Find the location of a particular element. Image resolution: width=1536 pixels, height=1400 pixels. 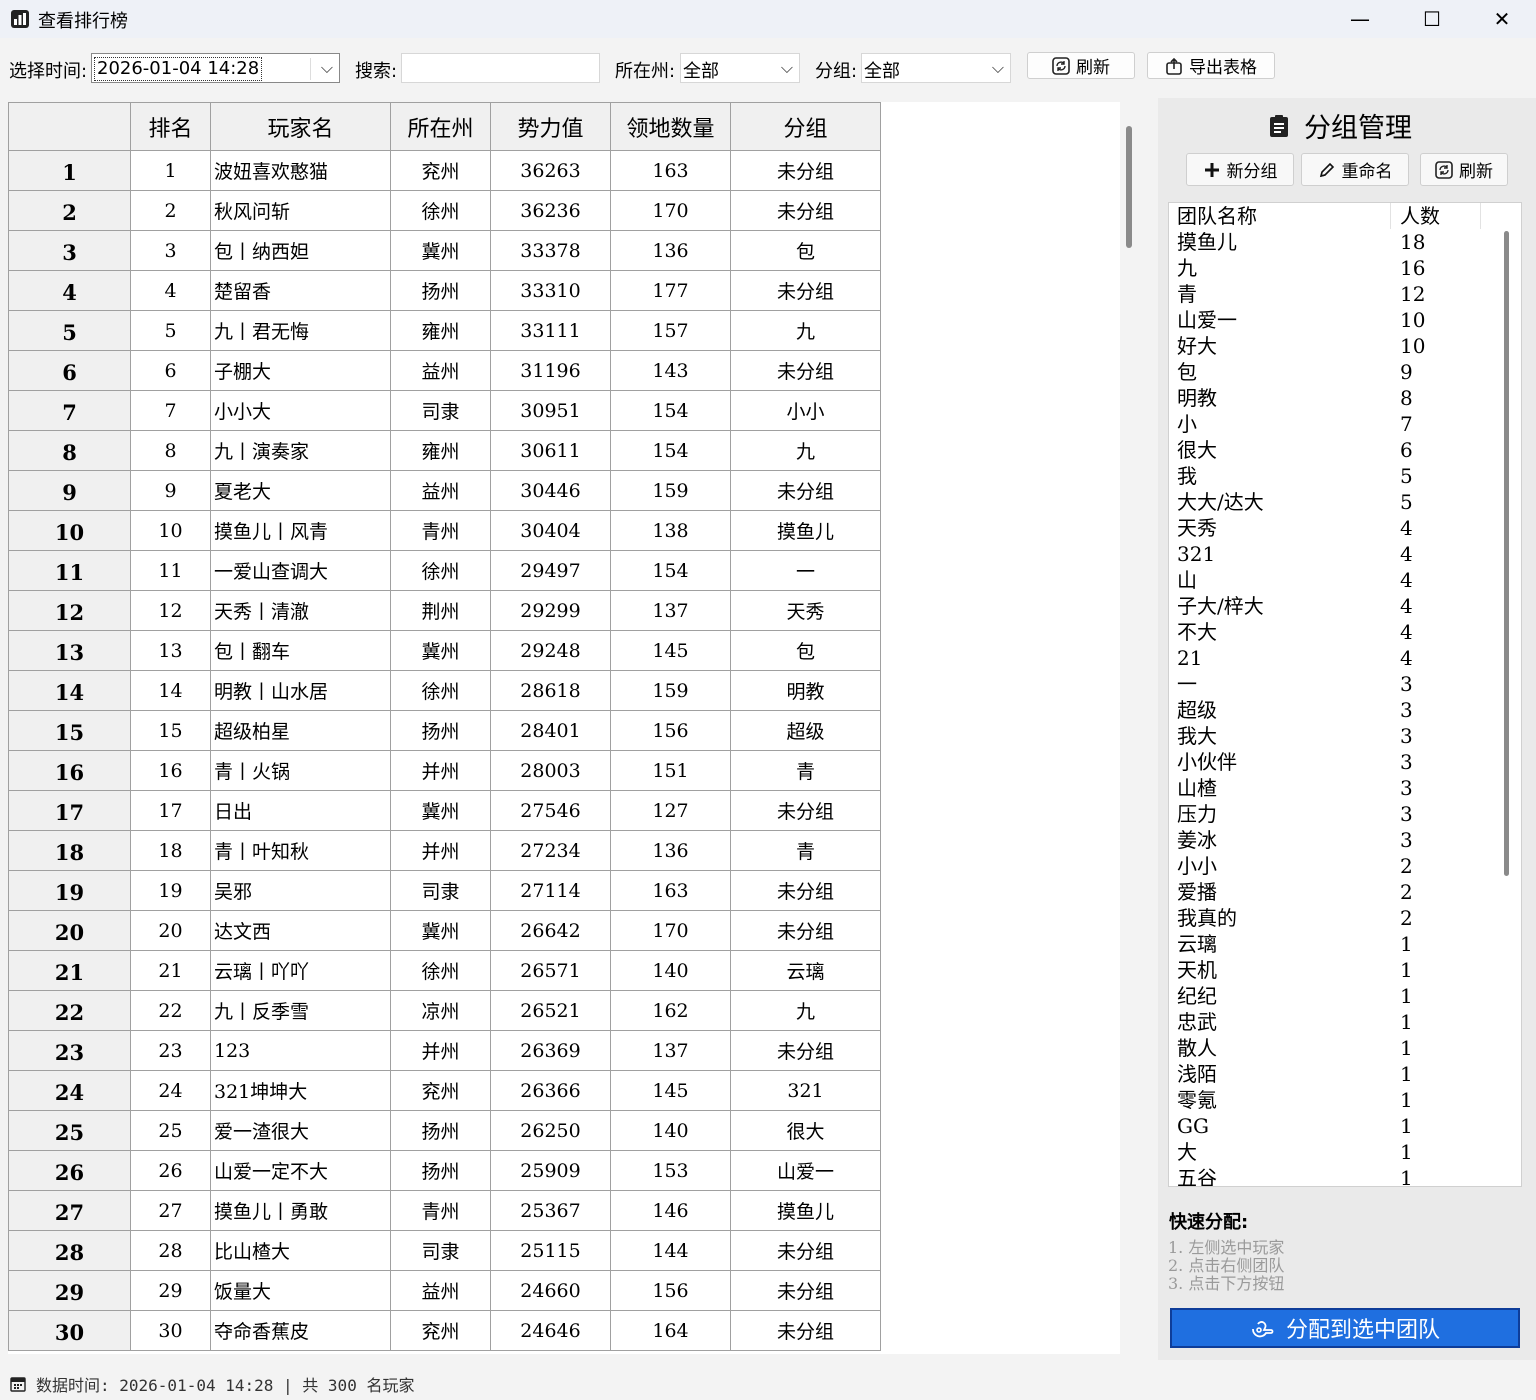

power-cell: 33378 is located at coordinates (550, 250).